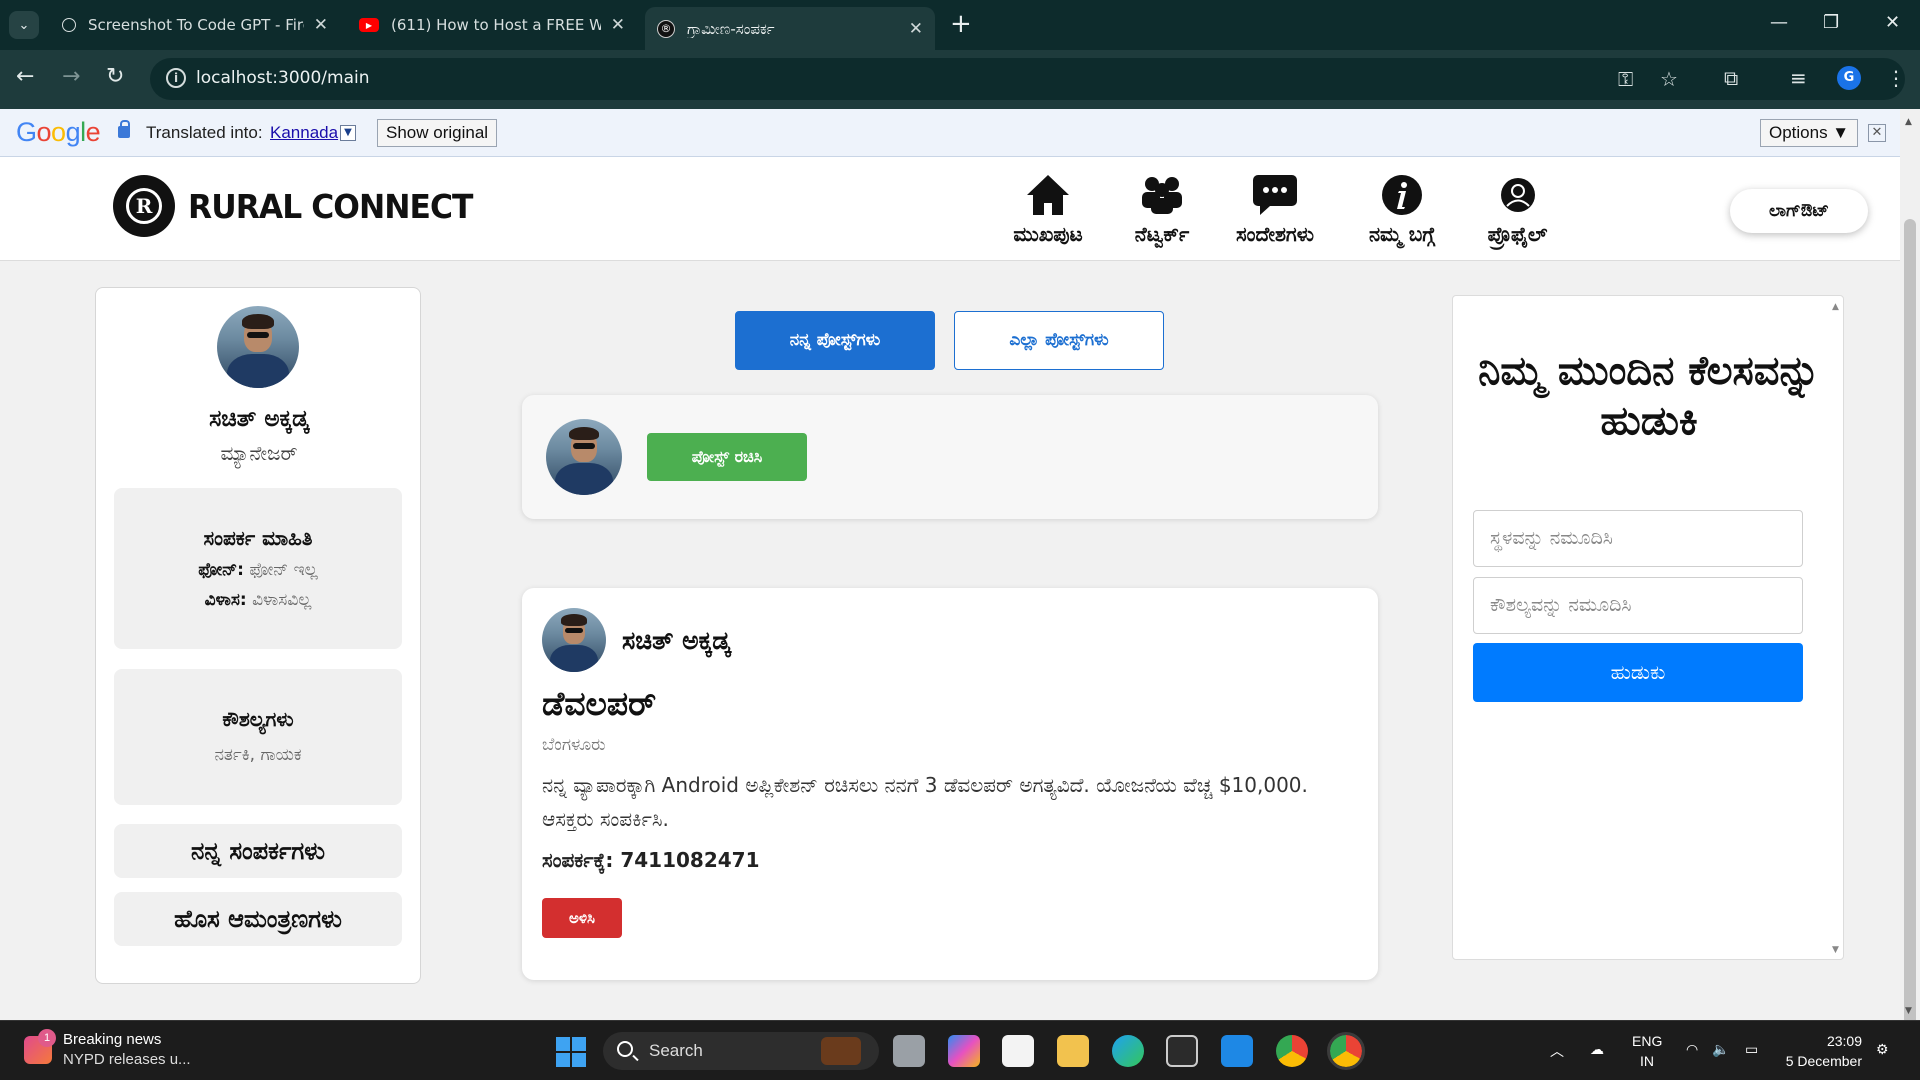 This screenshot has height=1080, width=1920. I want to click on copilot-icon, so click(964, 1051).